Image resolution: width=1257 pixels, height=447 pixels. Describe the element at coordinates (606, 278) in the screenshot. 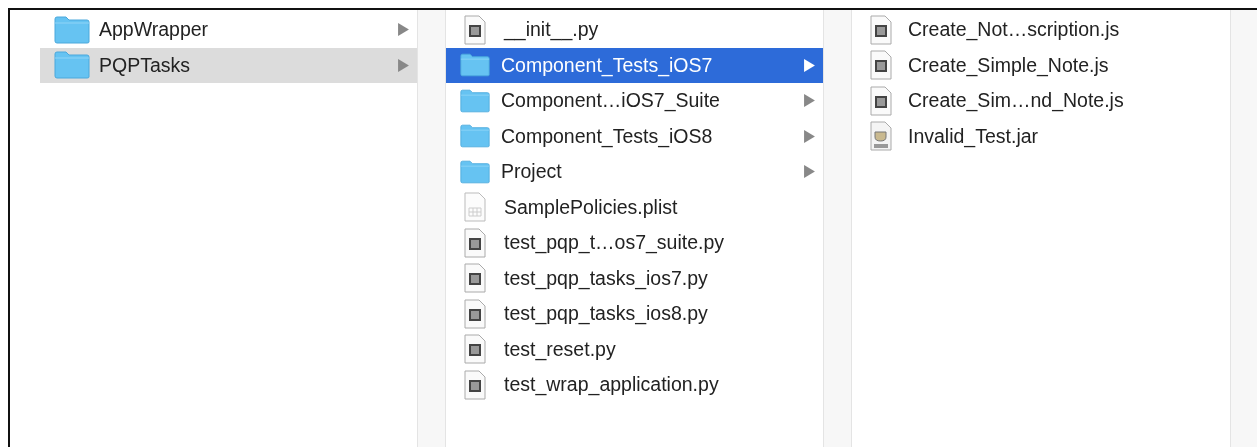

I see `file-name: test_pqp_tasks_ios7.py` at that location.